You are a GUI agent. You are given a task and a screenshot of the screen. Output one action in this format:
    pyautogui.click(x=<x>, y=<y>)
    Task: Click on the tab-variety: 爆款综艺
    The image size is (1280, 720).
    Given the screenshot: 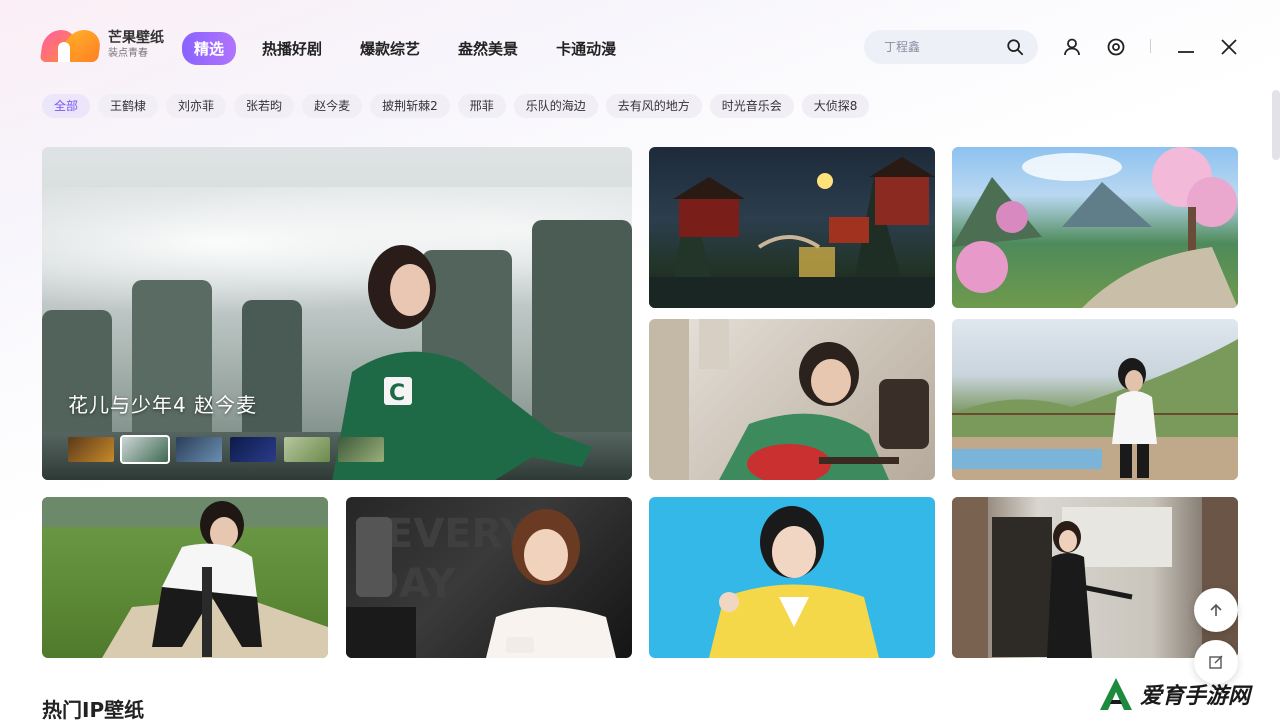 What is the action you would take?
    pyautogui.click(x=390, y=48)
    